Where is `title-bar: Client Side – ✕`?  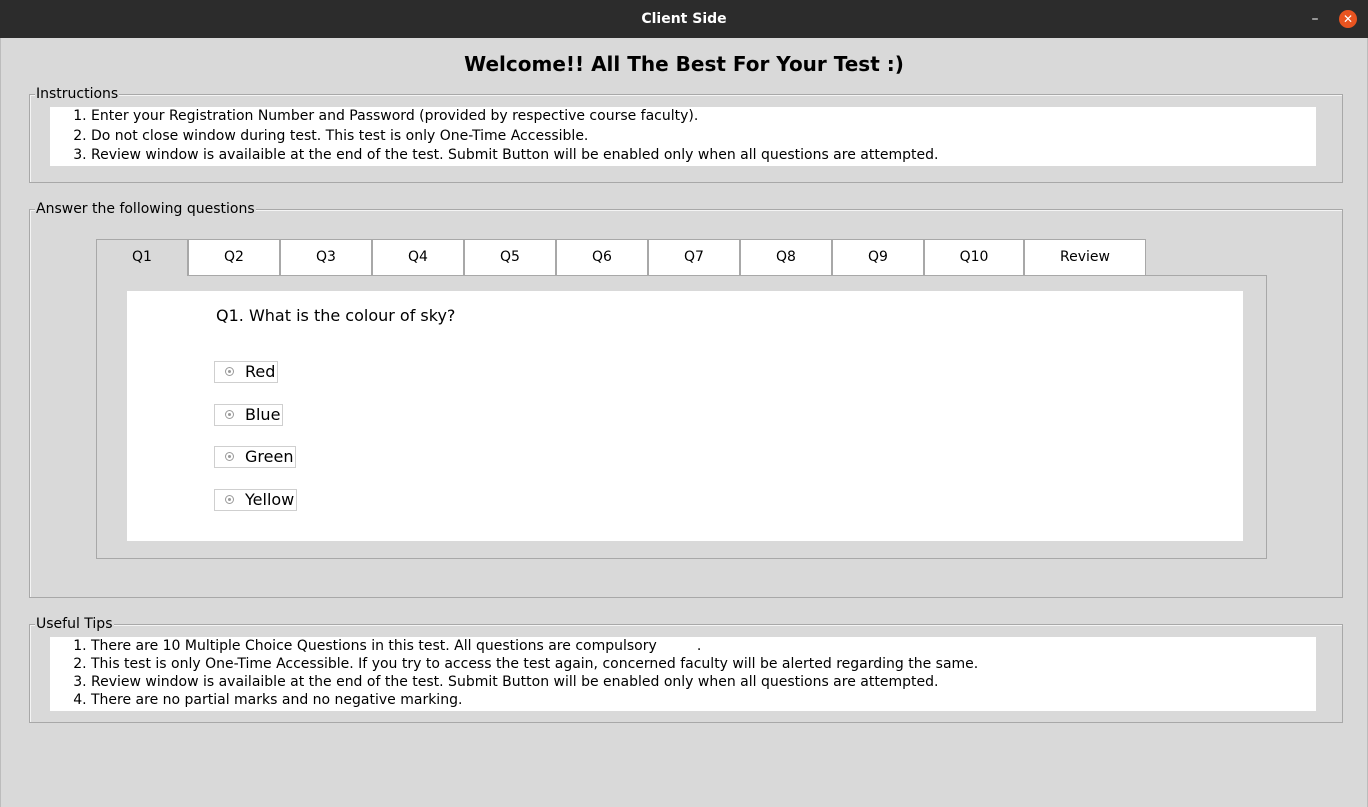
title-bar: Client Side – ✕ is located at coordinates (684, 19).